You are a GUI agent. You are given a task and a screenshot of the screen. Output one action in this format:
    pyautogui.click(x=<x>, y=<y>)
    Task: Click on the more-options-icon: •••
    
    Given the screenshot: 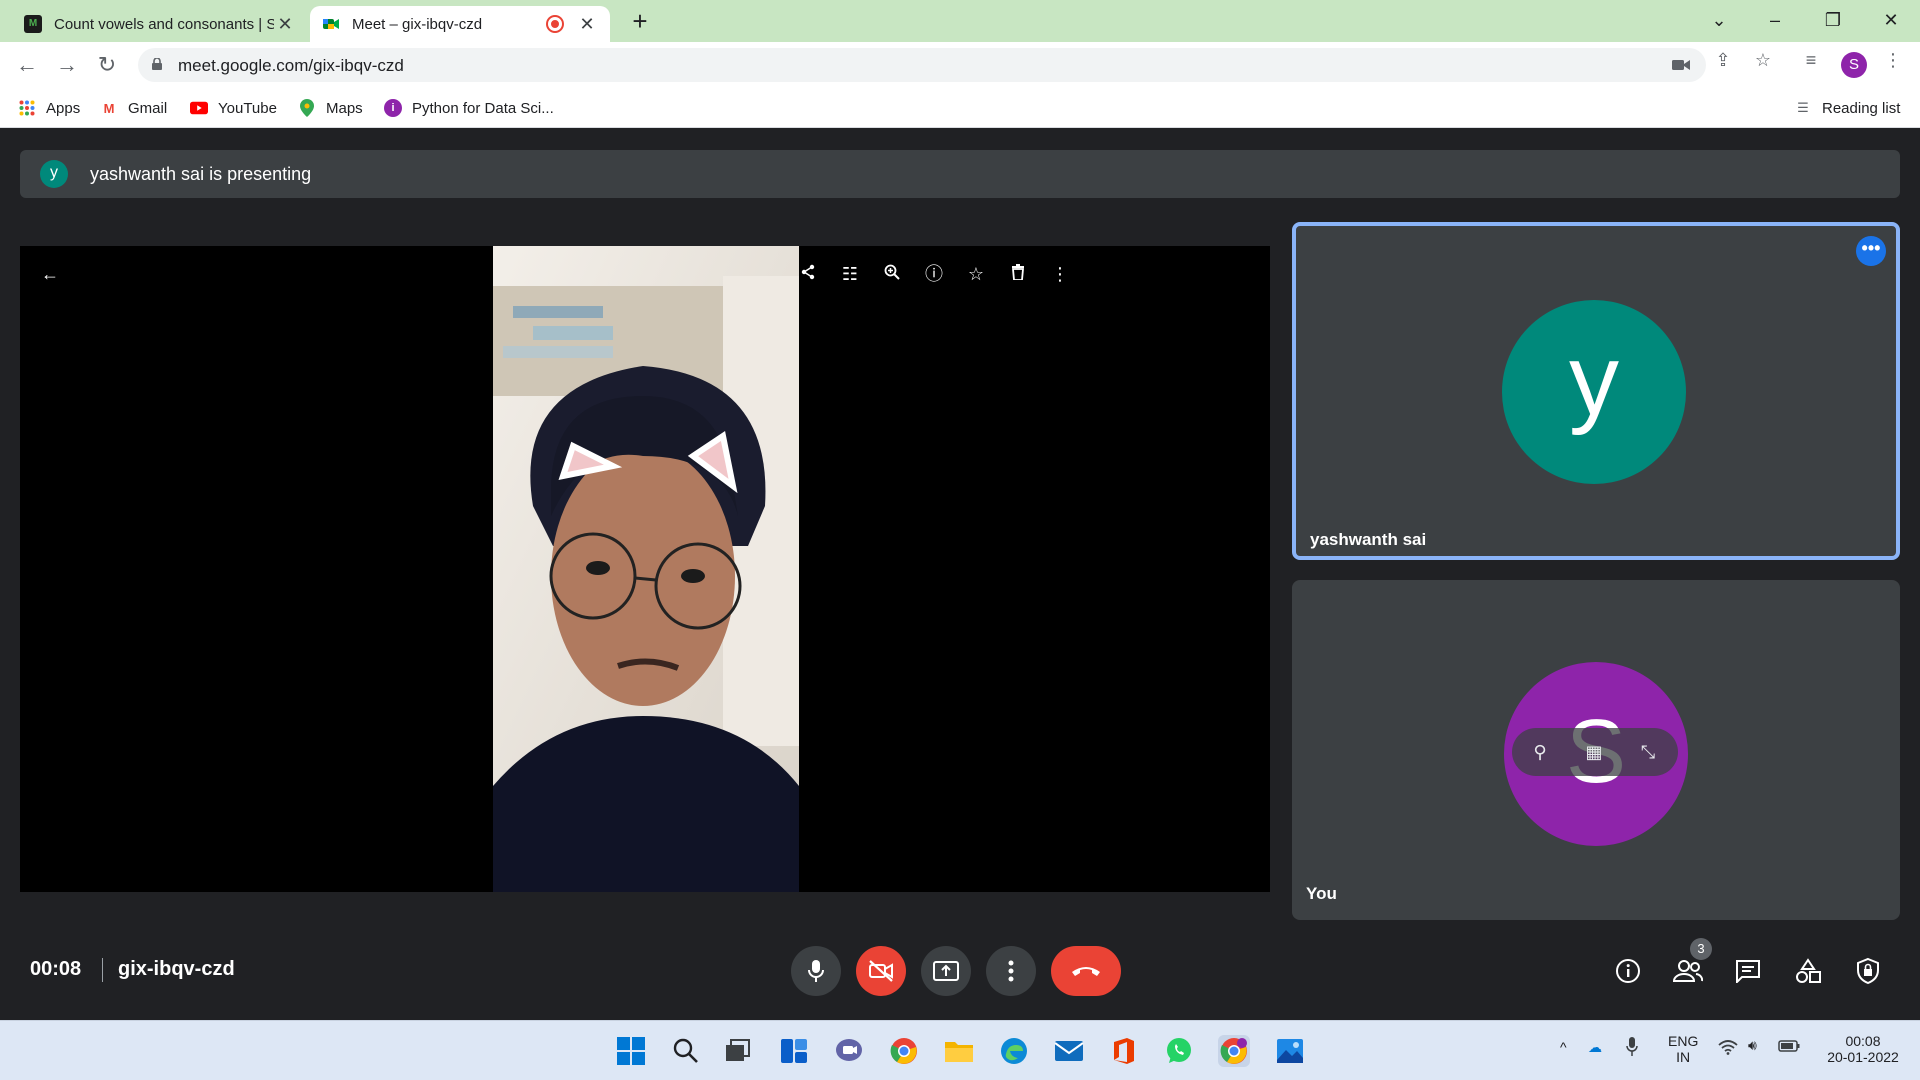 What is the action you would take?
    pyautogui.click(x=1871, y=251)
    